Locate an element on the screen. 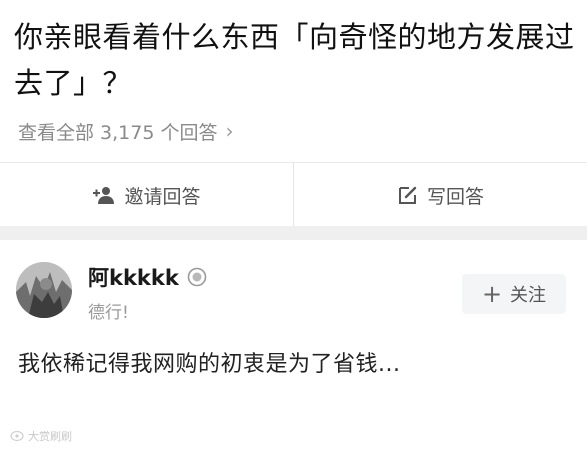 The width and height of the screenshot is (587, 450). view-all-answers-link: 查看全部 3,175 个回答 › is located at coordinates (125, 131).